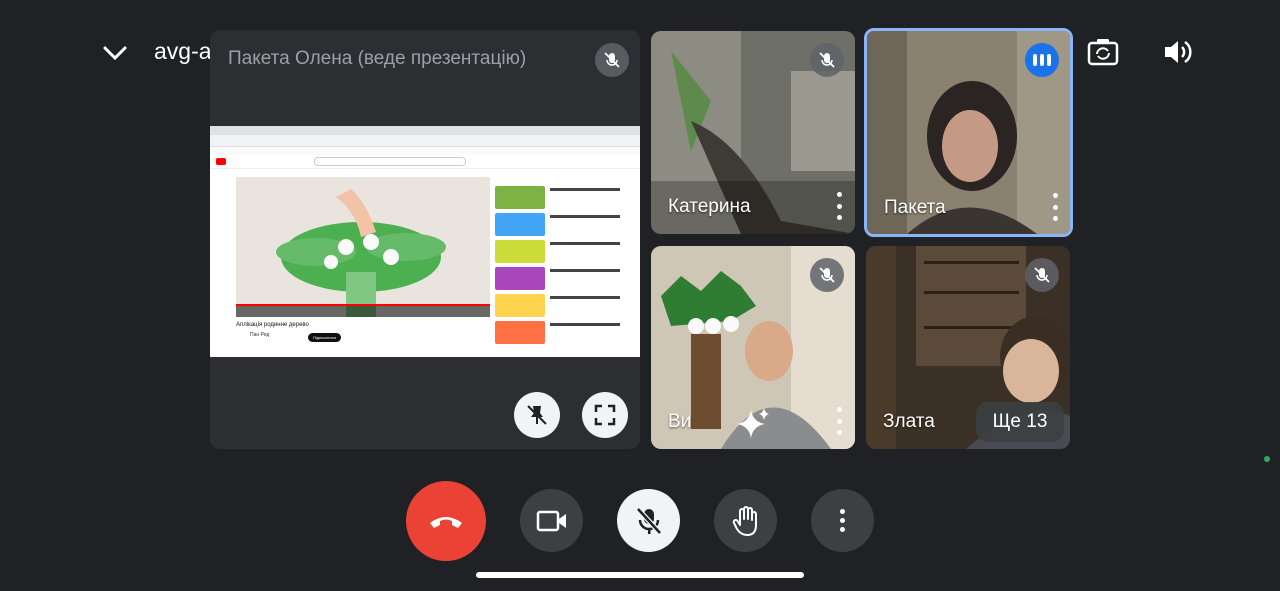  What do you see at coordinates (968, 347) in the screenshot?
I see `participant-tile: Злата Ще 13` at bounding box center [968, 347].